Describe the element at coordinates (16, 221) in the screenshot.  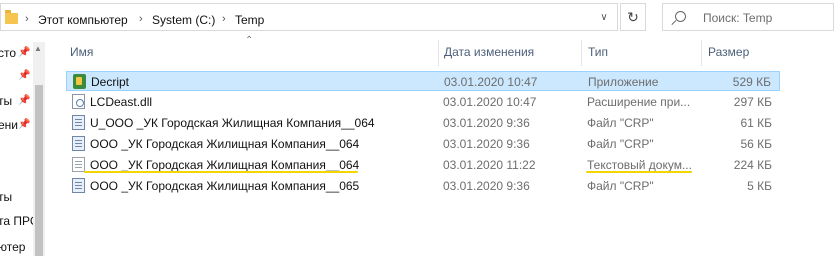
I see `nav-item-folder: та ПРС` at that location.